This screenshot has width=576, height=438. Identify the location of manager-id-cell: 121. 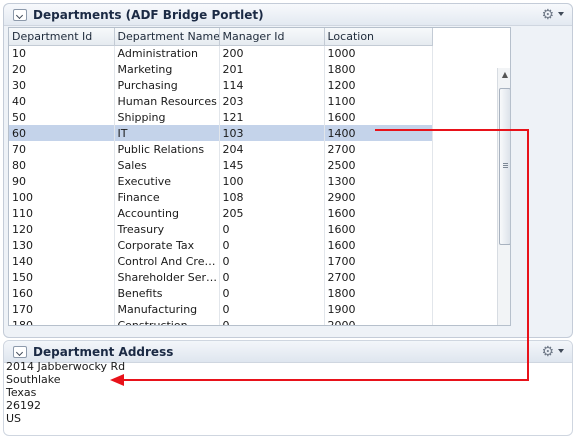
(272, 117).